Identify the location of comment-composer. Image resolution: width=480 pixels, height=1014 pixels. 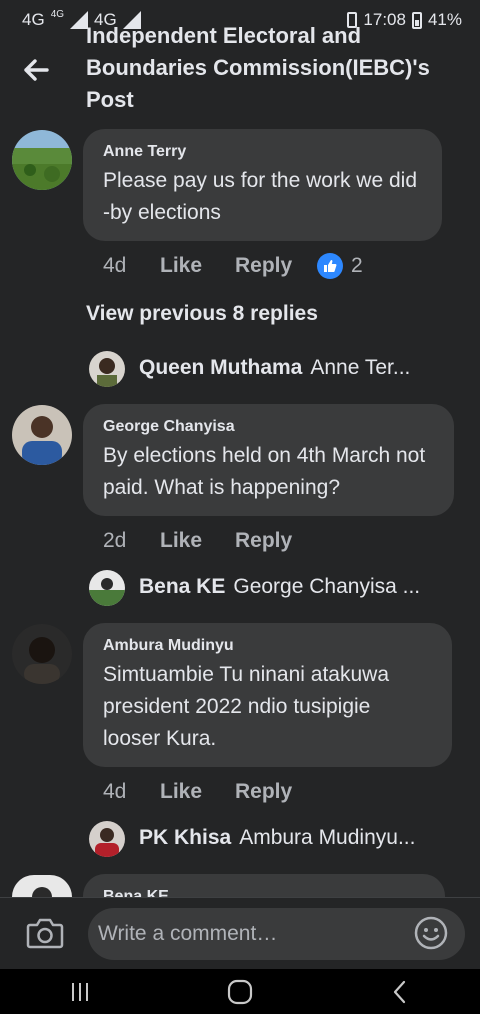
(240, 933).